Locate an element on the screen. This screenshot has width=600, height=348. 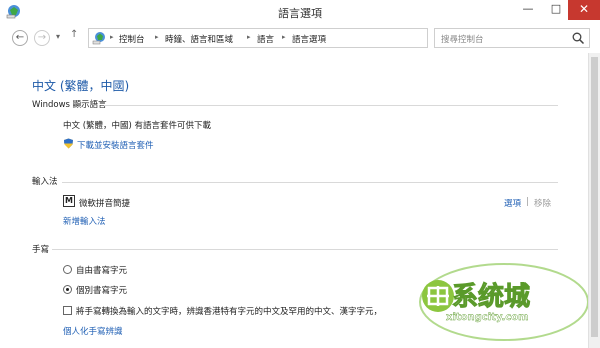
minimize-button: — is located at coordinates (528, 10).